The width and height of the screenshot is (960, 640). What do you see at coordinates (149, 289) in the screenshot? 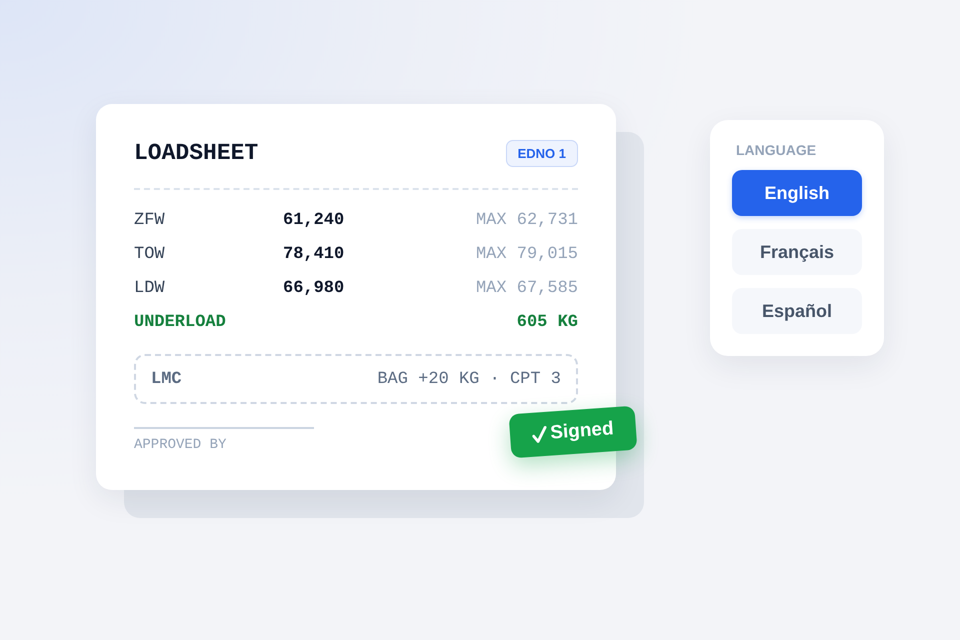
I see `weight-label: LDW` at bounding box center [149, 289].